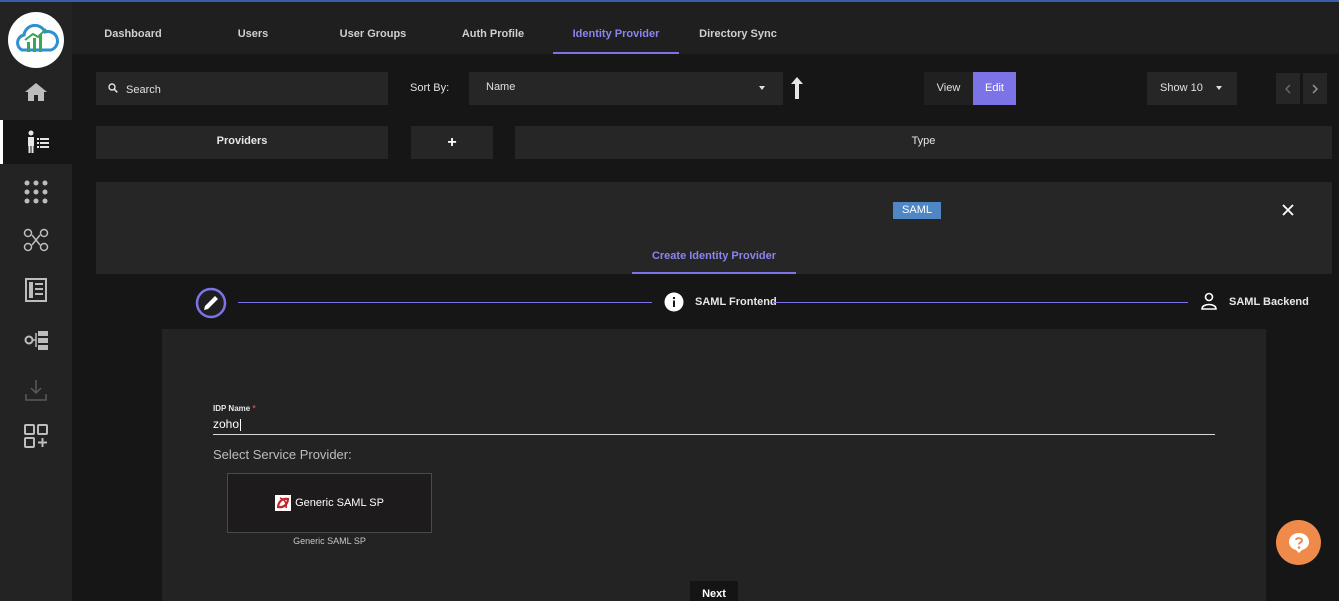  I want to click on idp-name-label-text: IDP Name, so click(232, 408).